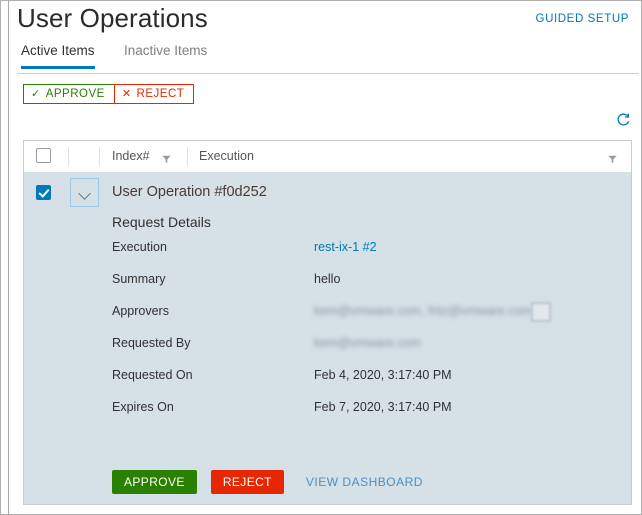 Image resolution: width=642 pixels, height=515 pixels. I want to click on detail-label-approvers: Approvers, so click(140, 311).